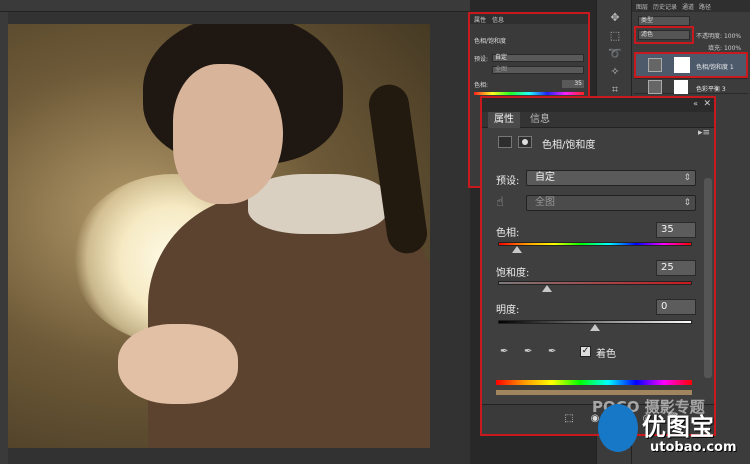 The height and width of the screenshot is (464, 750). Describe the element at coordinates (709, 36) in the screenshot. I see `opacity-label: 不透明度:` at that location.